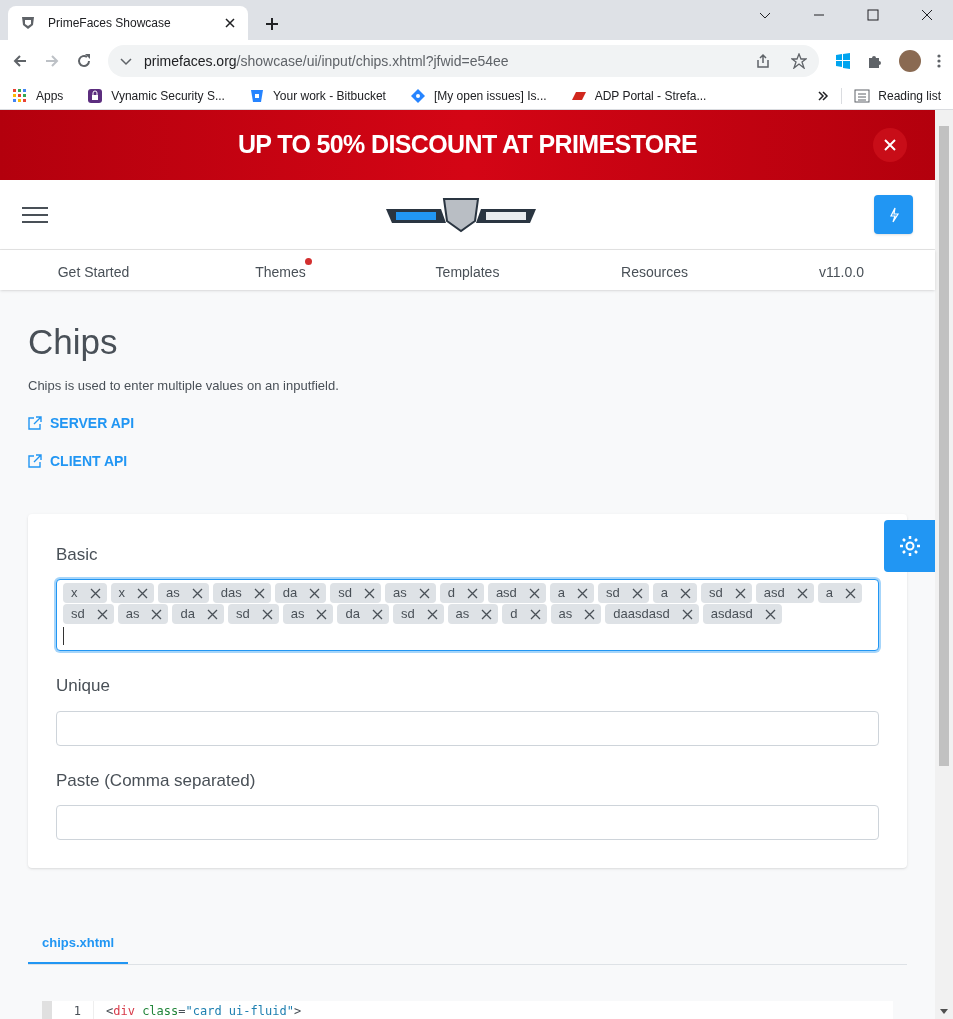 This screenshot has width=953, height=1019. I want to click on star-icon, so click(799, 61).